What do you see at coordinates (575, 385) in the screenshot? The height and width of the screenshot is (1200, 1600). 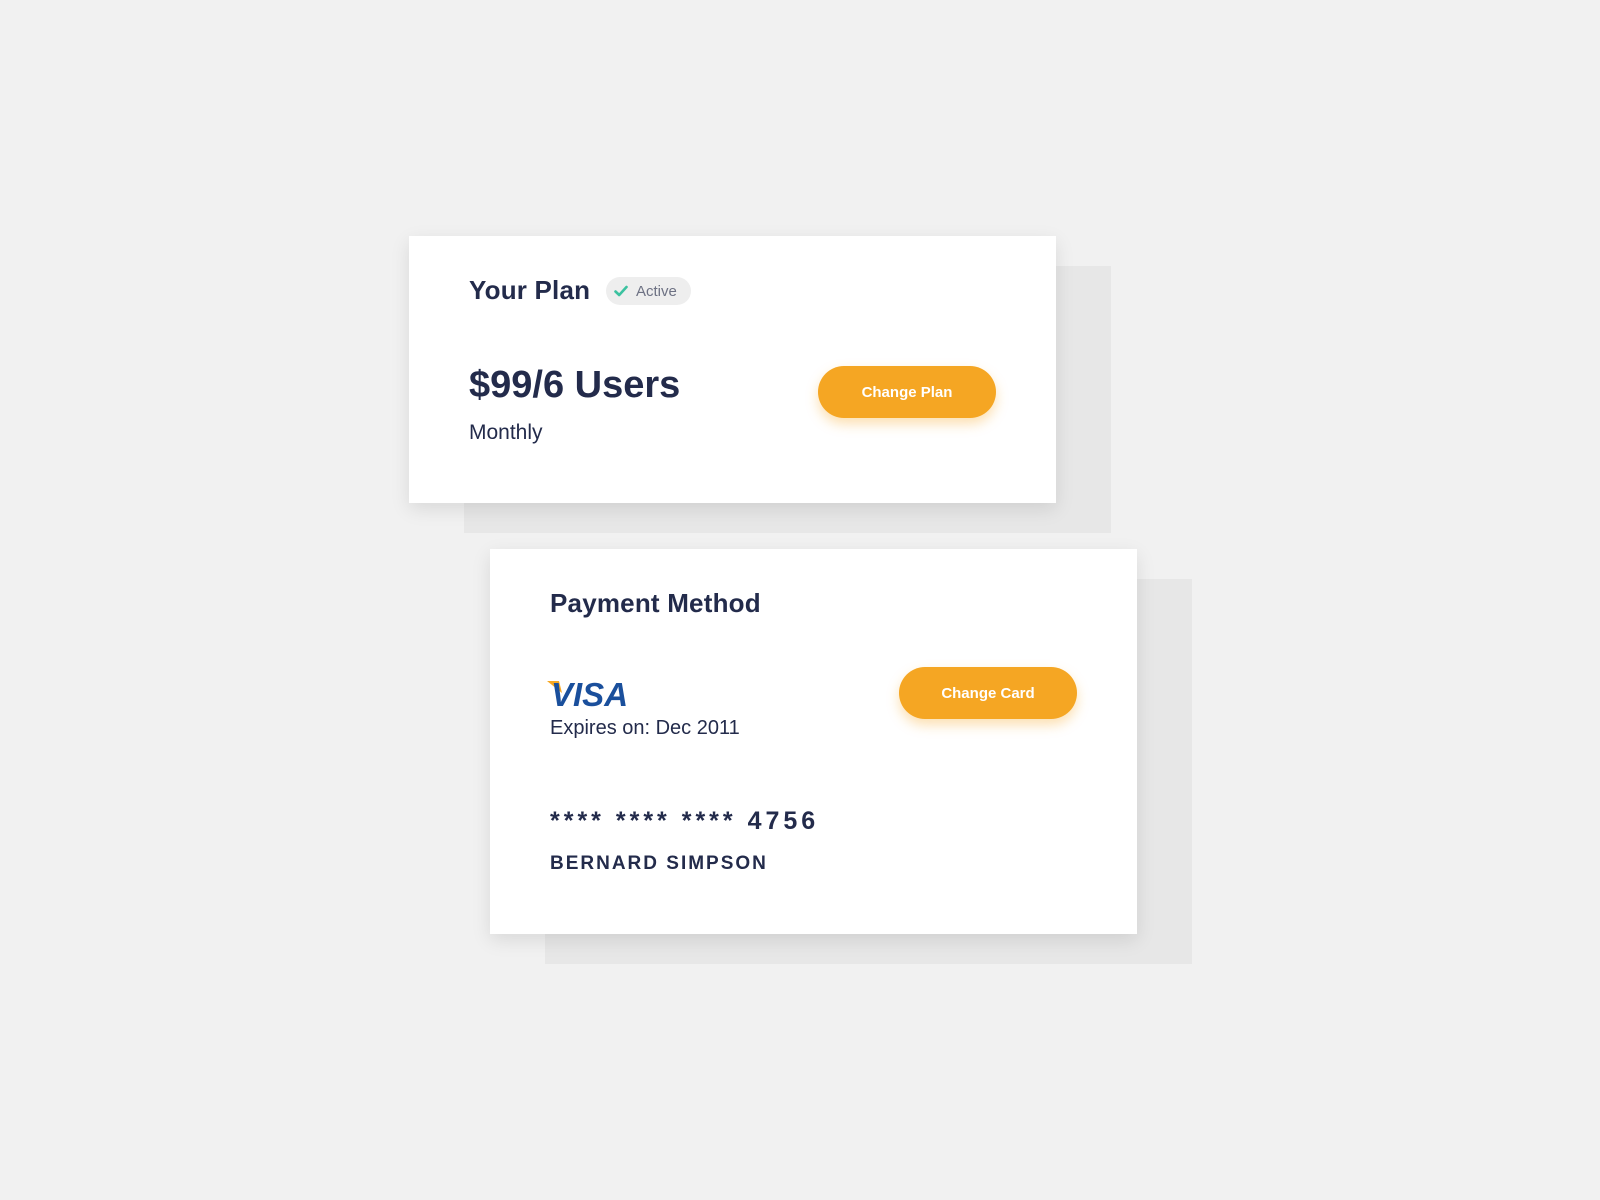 I see `plan-price: $99/6 Users` at bounding box center [575, 385].